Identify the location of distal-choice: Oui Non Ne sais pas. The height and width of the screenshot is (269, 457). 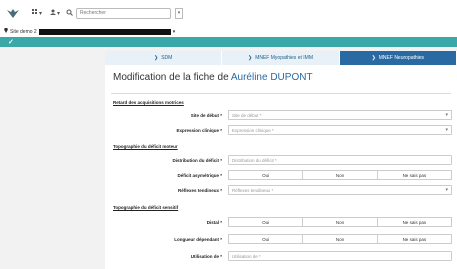
(340, 222).